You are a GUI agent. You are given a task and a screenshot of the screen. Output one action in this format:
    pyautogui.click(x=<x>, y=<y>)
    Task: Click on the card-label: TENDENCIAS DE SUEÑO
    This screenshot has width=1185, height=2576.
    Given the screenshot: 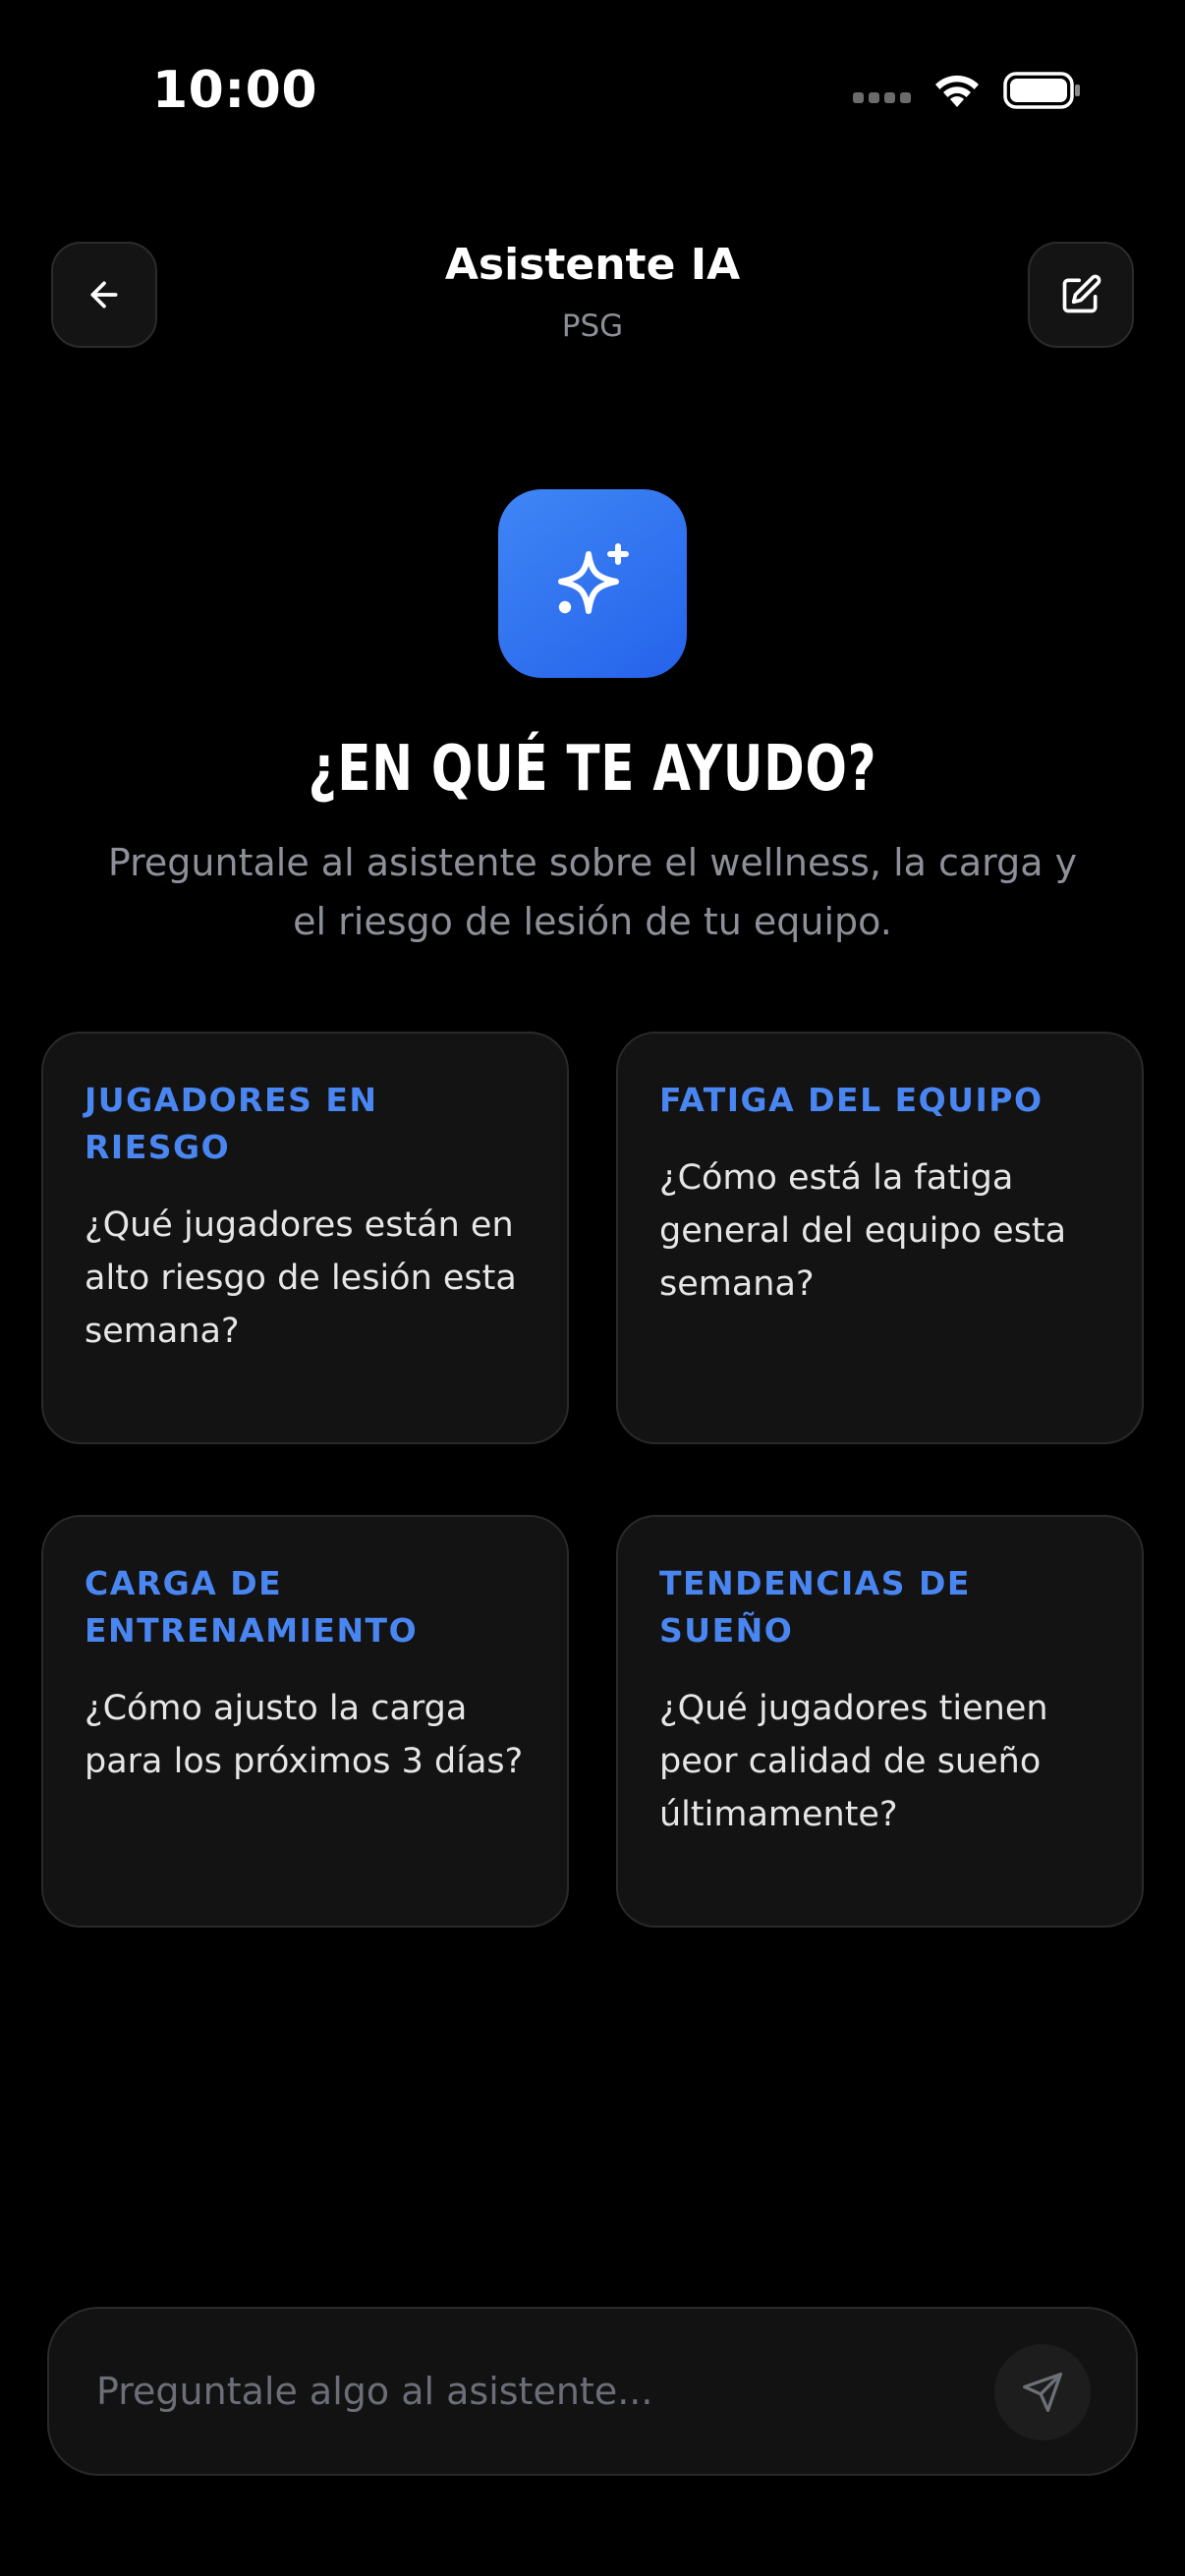 What is the action you would take?
    pyautogui.click(x=815, y=1607)
    